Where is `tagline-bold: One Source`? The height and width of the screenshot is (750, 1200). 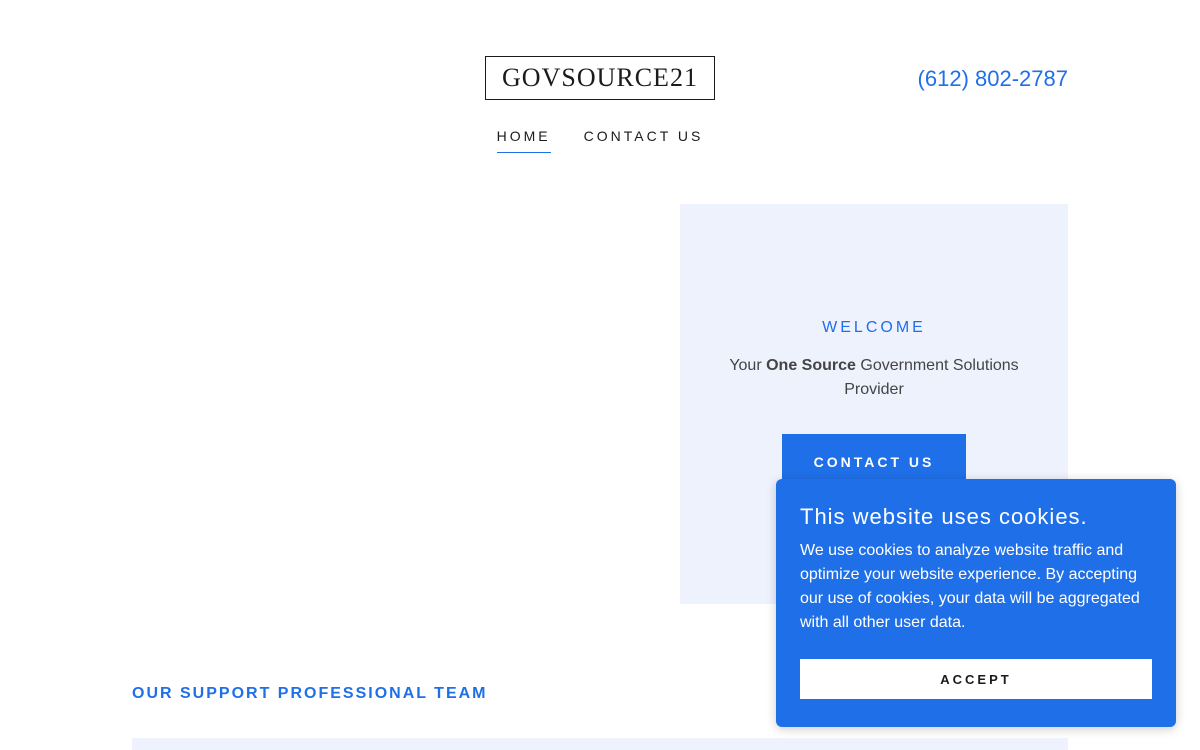 tagline-bold: One Source is located at coordinates (811, 365).